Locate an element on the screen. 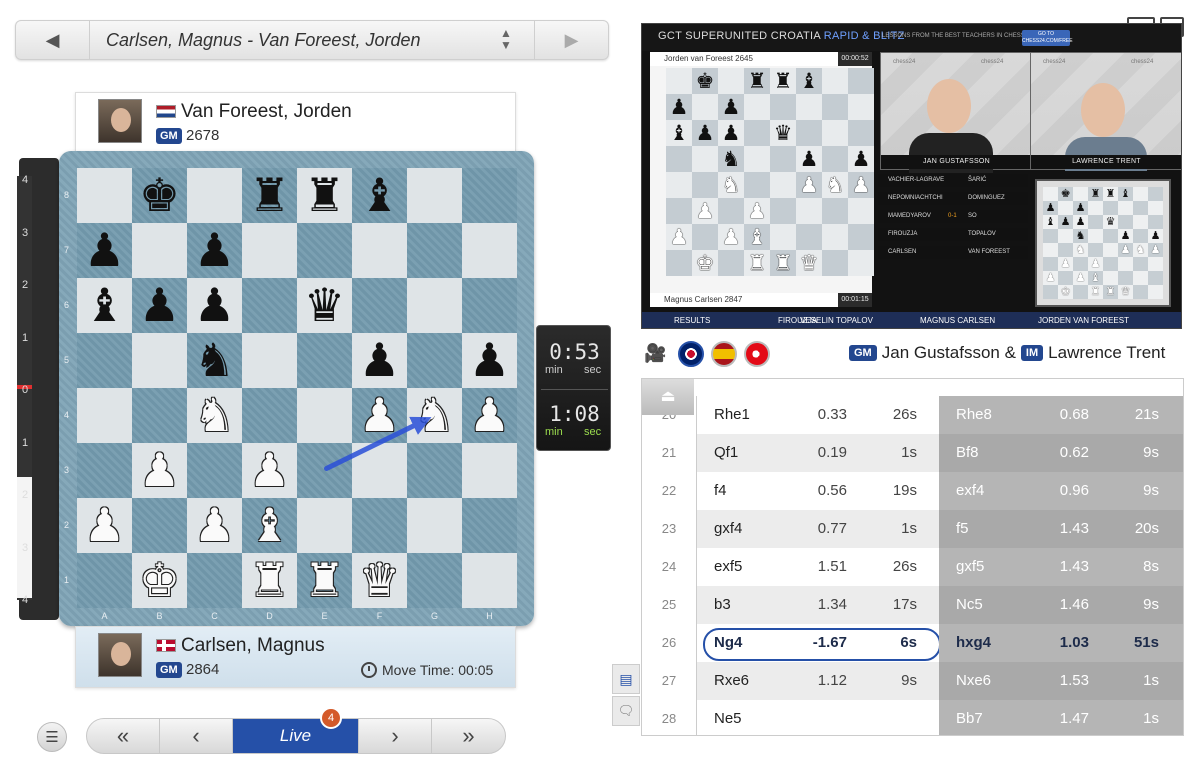  square-d8: ♜ is located at coordinates (269, 195).